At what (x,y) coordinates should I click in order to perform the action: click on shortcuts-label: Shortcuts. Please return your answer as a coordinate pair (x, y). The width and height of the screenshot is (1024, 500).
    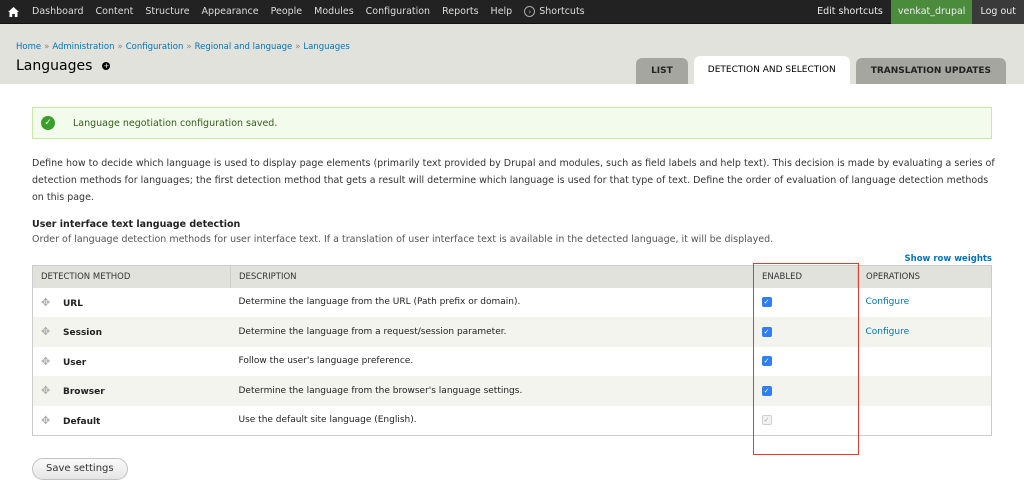
    Looking at the image, I should click on (562, 11).